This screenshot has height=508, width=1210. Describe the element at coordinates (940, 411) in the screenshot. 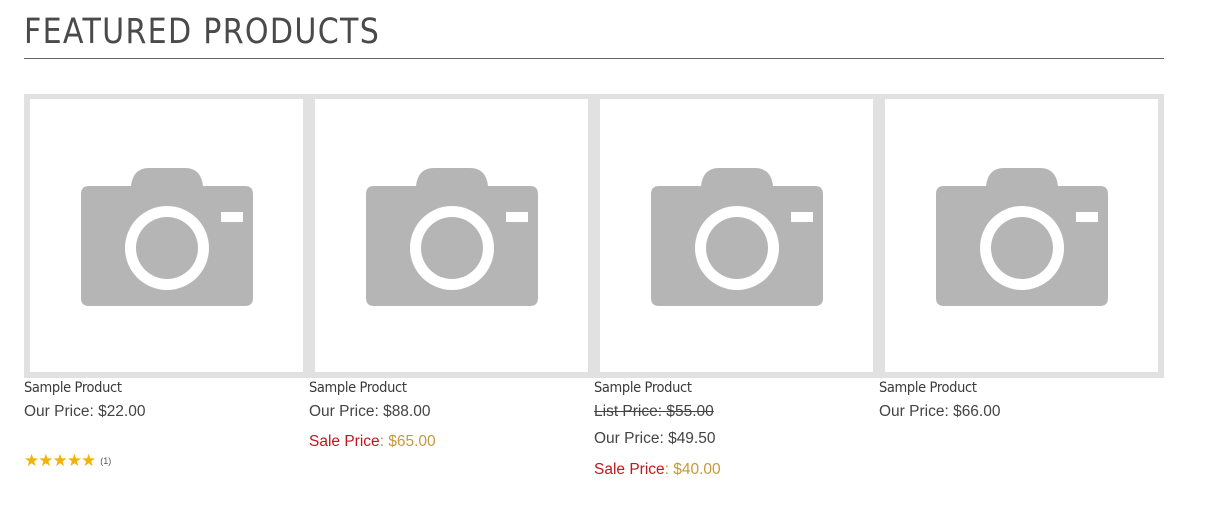

I see `our-price: Our Price: $66.00` at that location.